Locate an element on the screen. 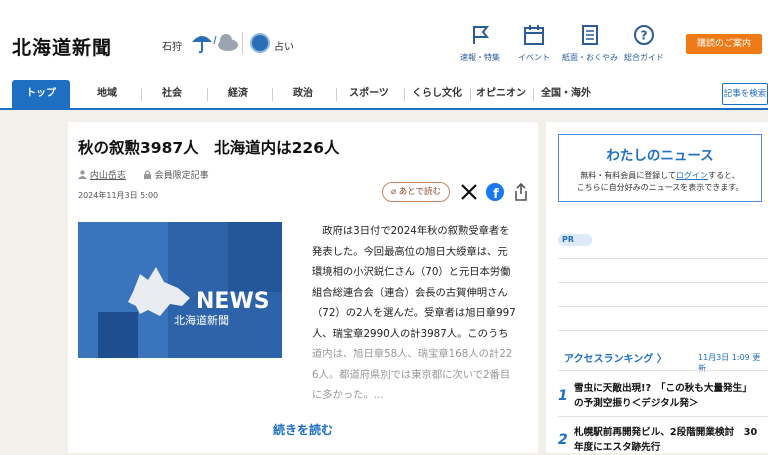  article-title: 秋の叙勲3987人 北海道内は226人 is located at coordinates (209, 148).